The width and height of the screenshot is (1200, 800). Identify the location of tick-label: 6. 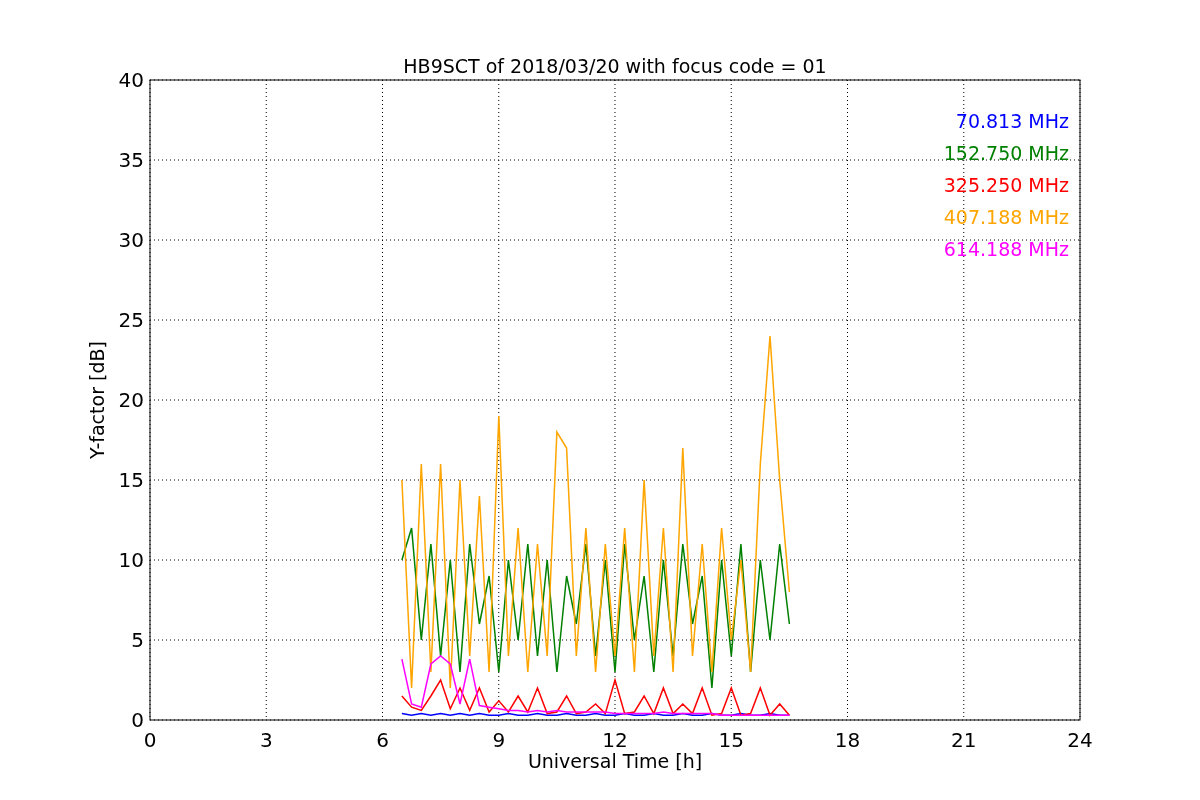
(382, 740).